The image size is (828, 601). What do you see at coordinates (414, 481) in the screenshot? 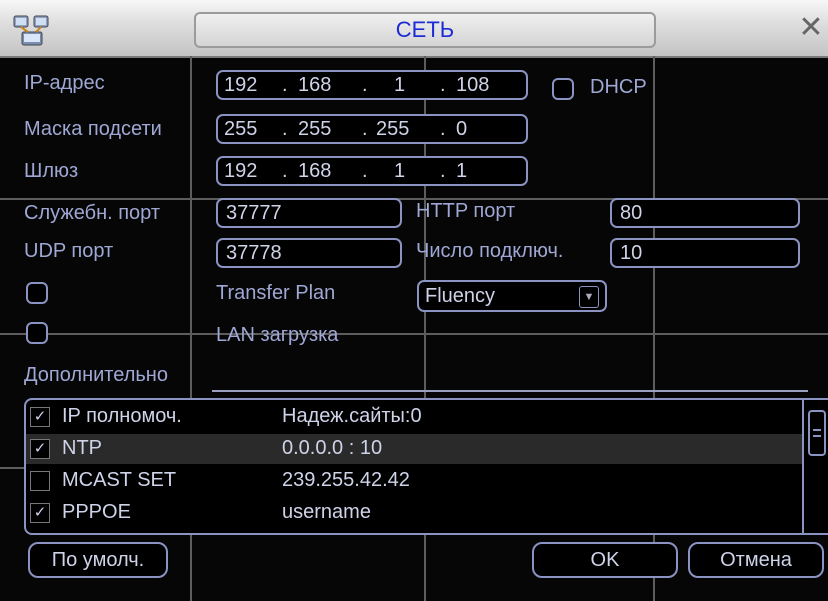
I see `list-item: MCAST SET 239.255.42.42` at bounding box center [414, 481].